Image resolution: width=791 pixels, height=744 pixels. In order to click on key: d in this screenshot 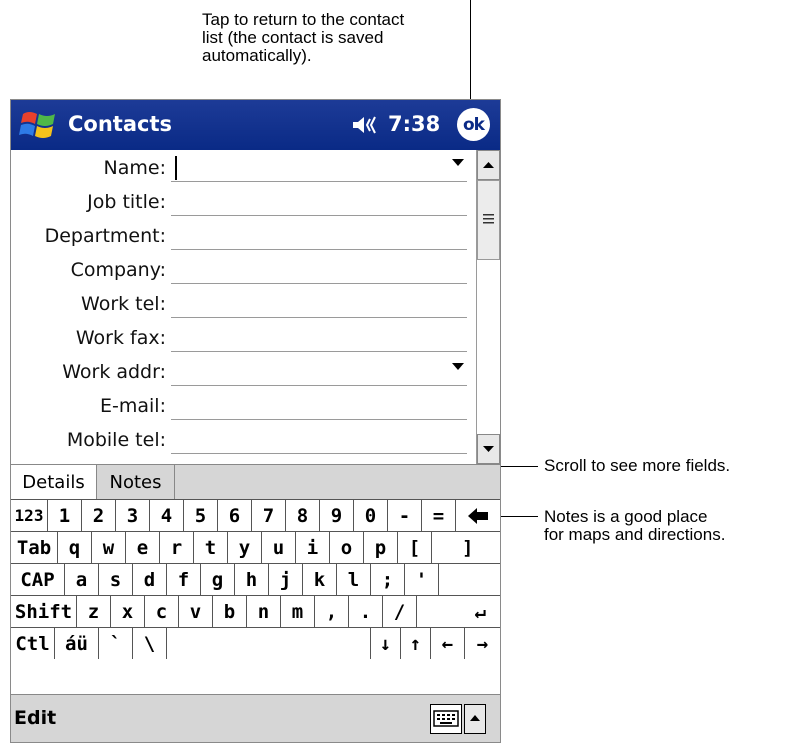, I will do `click(150, 579)`.